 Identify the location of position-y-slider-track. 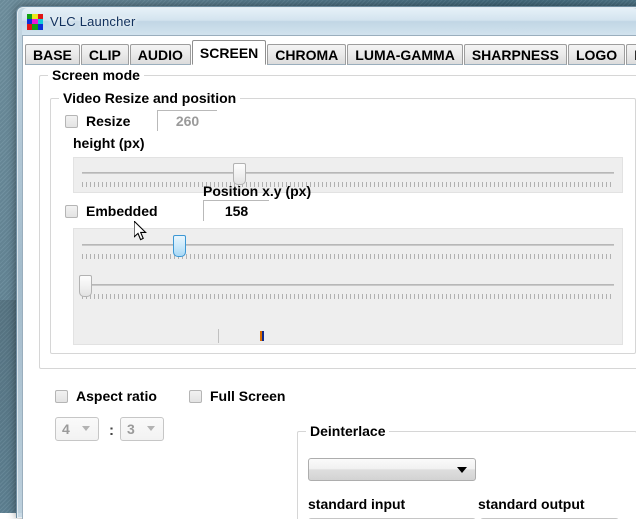
(348, 285).